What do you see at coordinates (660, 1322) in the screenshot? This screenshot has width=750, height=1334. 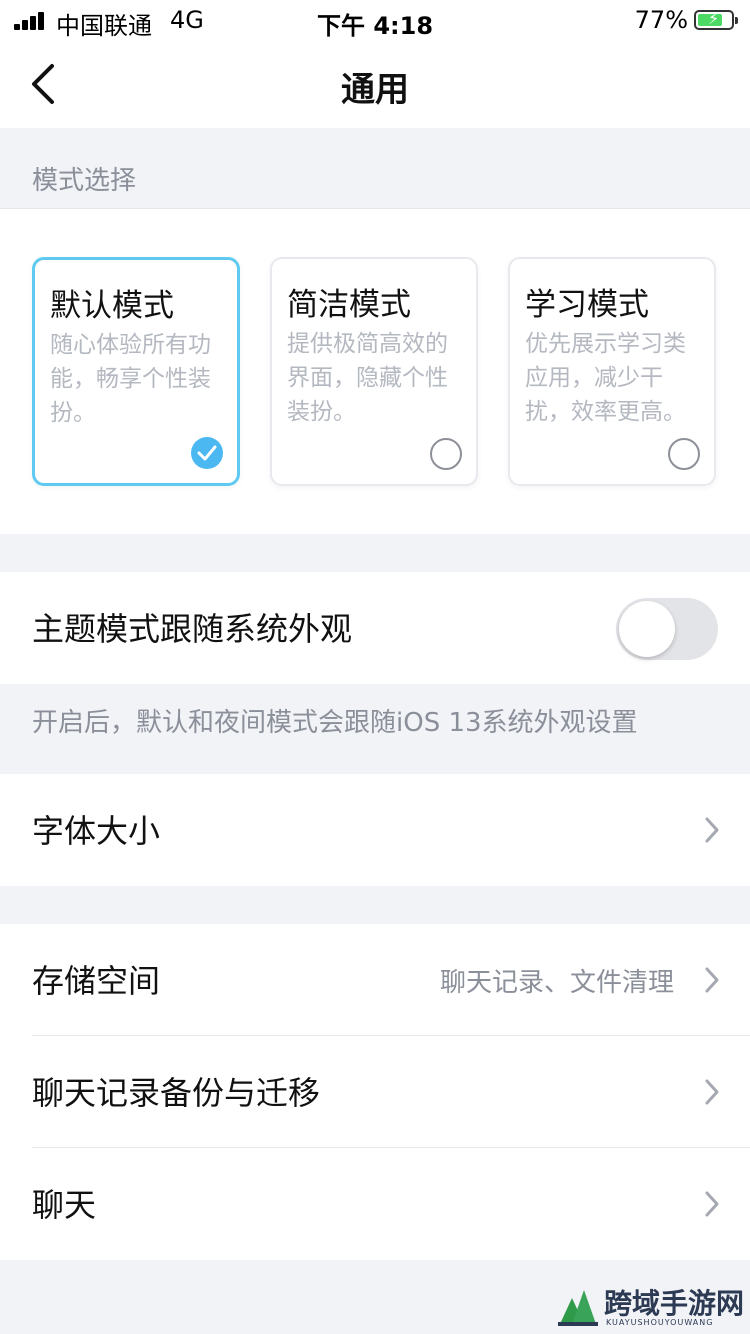 I see `watermark-subtext: KUAYUSHOUYOUWANG` at bounding box center [660, 1322].